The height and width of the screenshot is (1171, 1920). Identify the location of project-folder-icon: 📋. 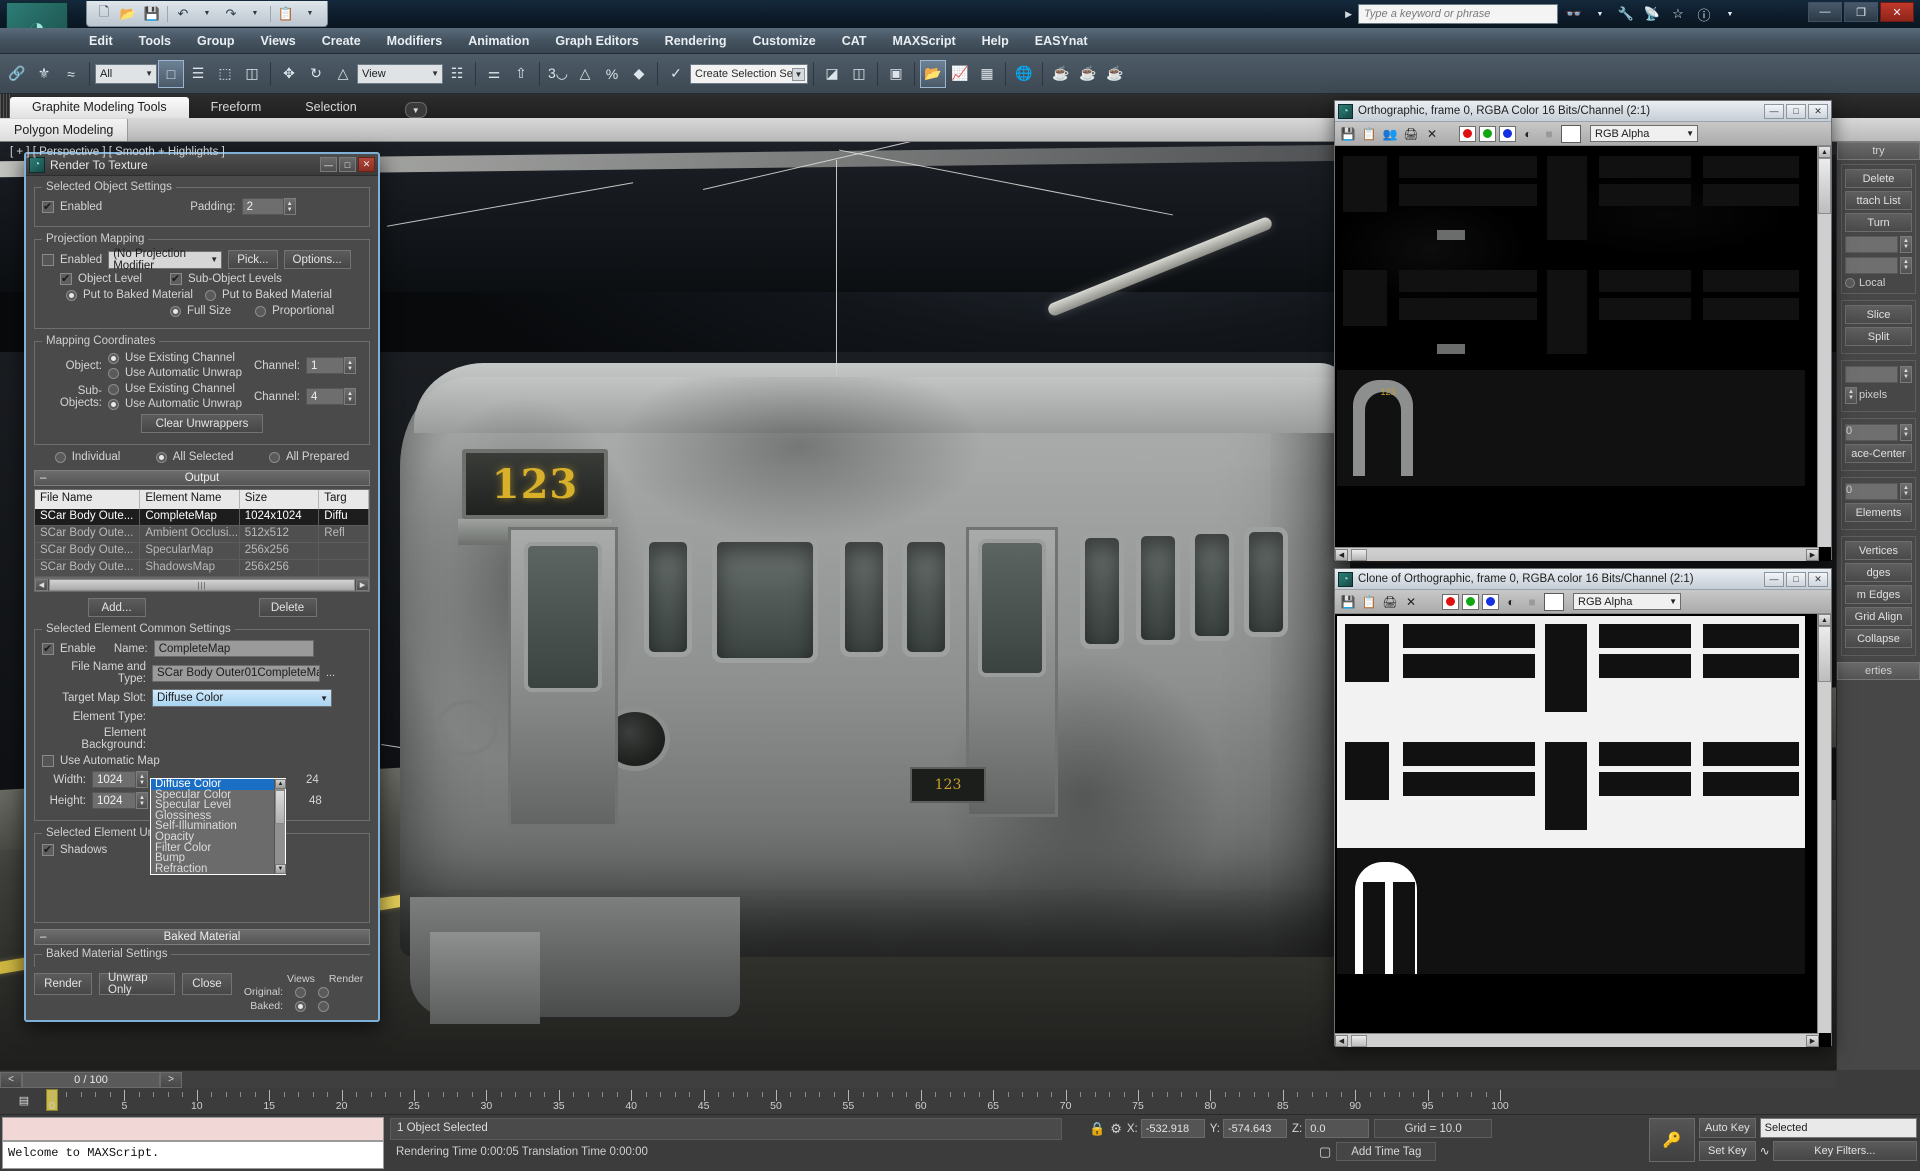
(286, 14).